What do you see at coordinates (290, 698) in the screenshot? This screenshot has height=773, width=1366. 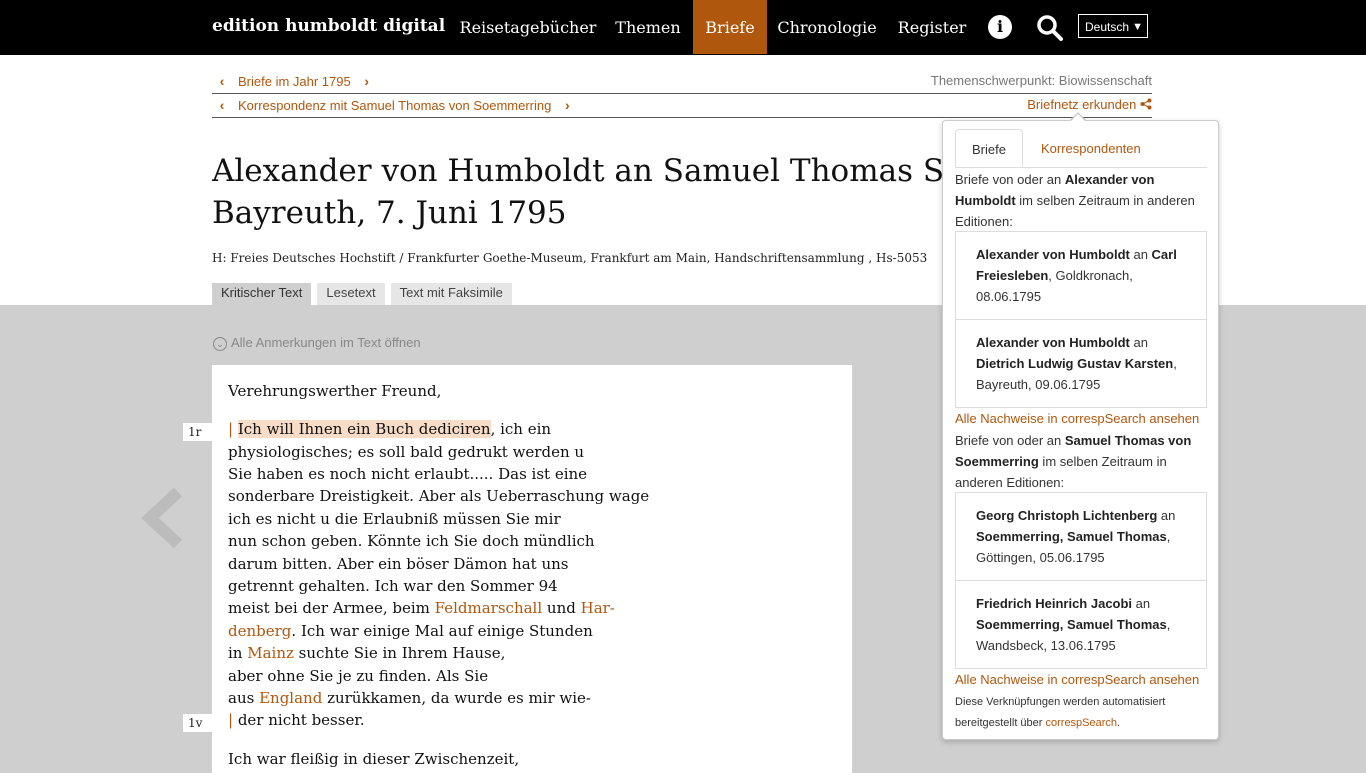 I see `place-link-england: England` at bounding box center [290, 698].